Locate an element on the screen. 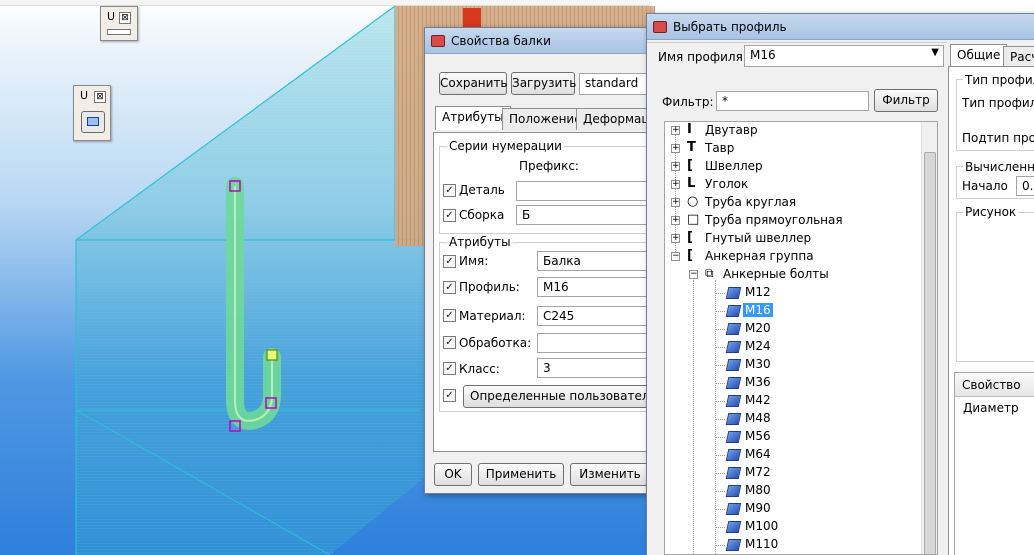  name-checkbox: ✓ is located at coordinates (449, 261).